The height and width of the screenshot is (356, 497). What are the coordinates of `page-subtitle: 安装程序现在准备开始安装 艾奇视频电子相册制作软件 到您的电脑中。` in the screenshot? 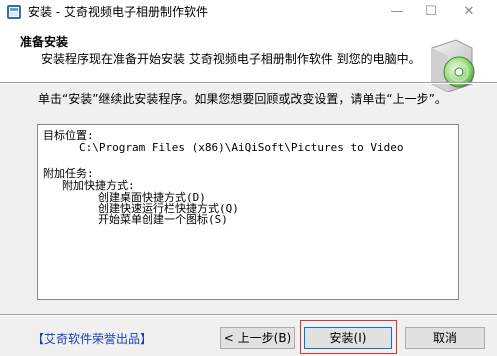 It's located at (231, 59).